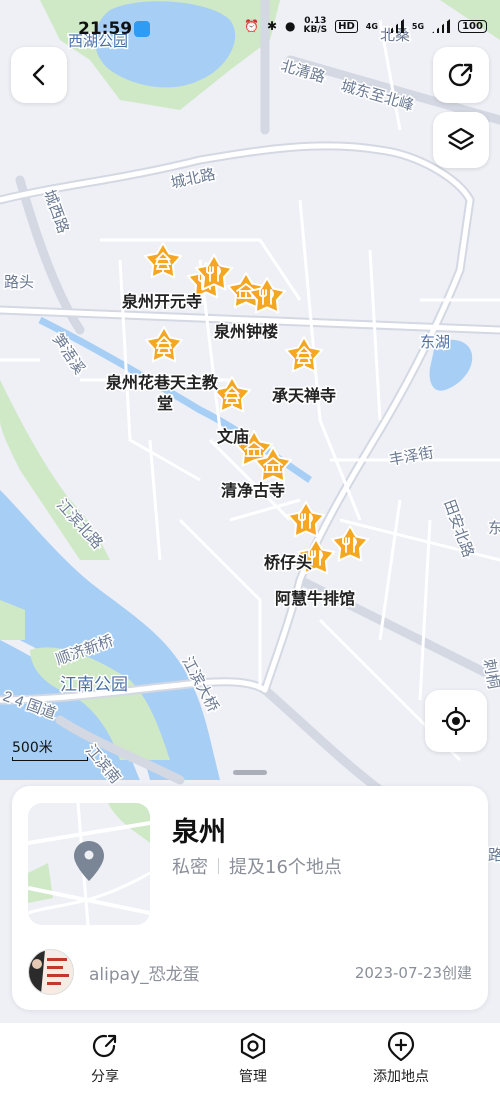  What do you see at coordinates (253, 1077) in the screenshot?
I see `manage-label: 管理` at bounding box center [253, 1077].